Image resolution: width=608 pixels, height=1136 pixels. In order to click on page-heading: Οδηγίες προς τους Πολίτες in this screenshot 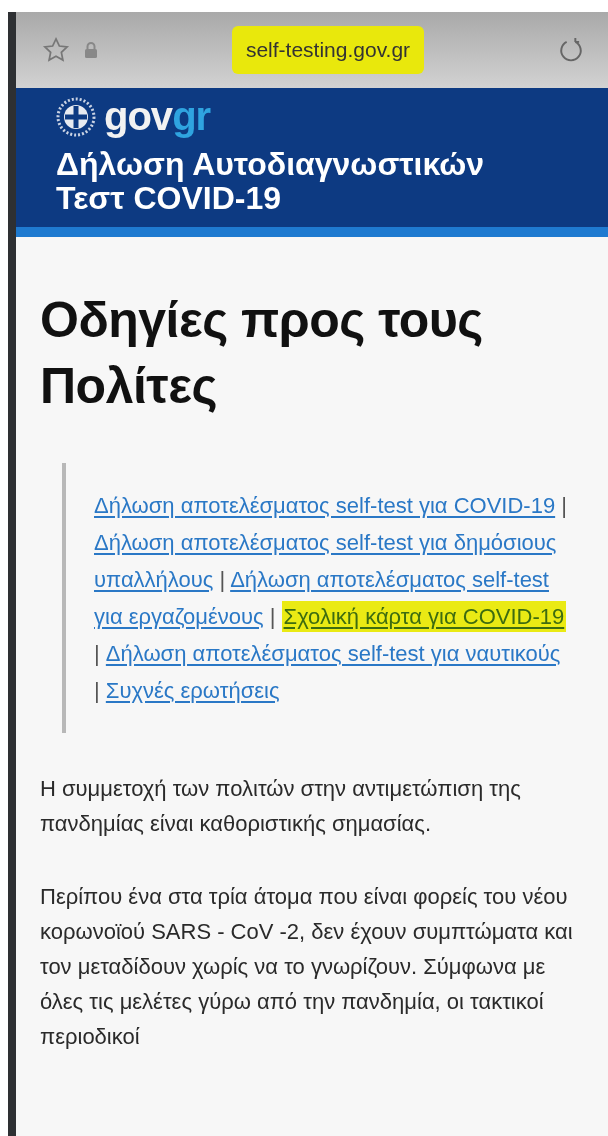, I will do `click(262, 353)`.